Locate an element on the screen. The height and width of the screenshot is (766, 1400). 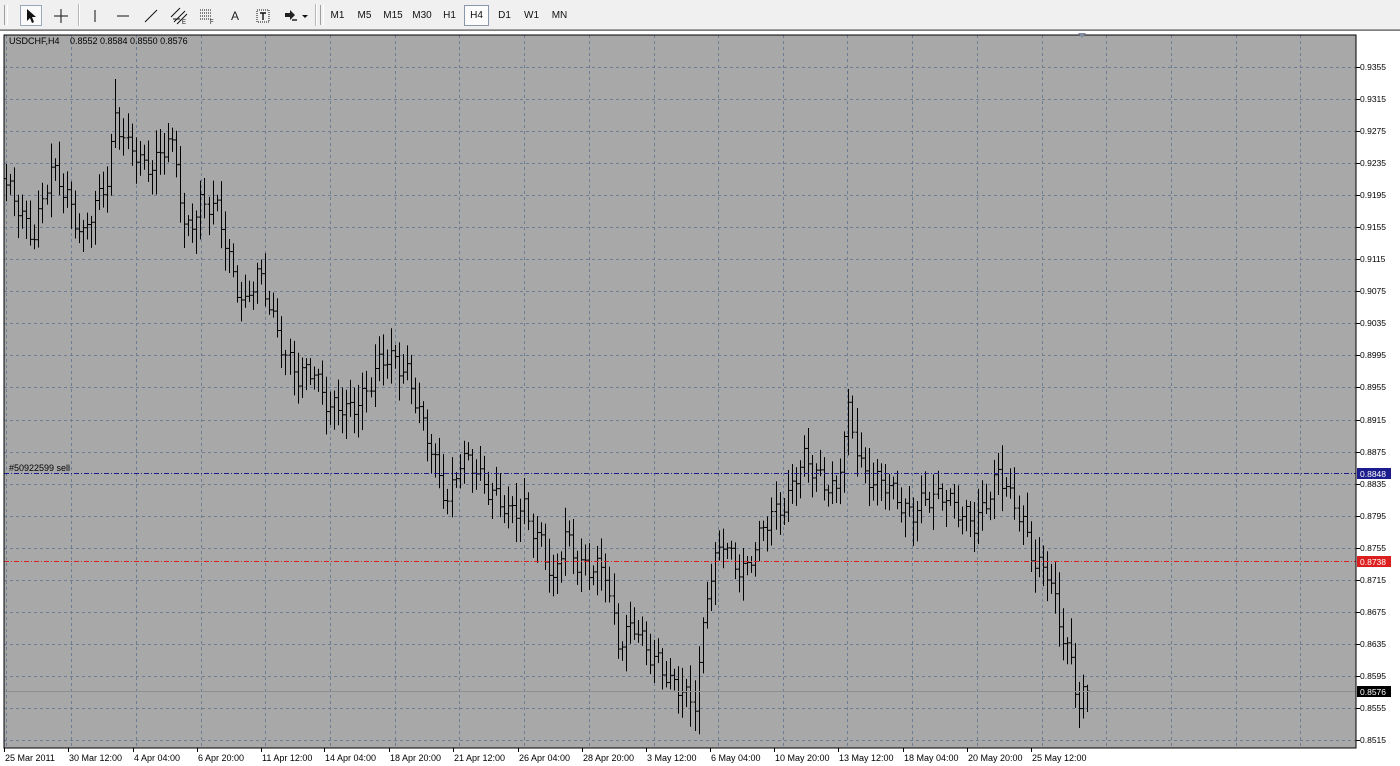
equidistant-channel-tool-button: E is located at coordinates (179, 15).